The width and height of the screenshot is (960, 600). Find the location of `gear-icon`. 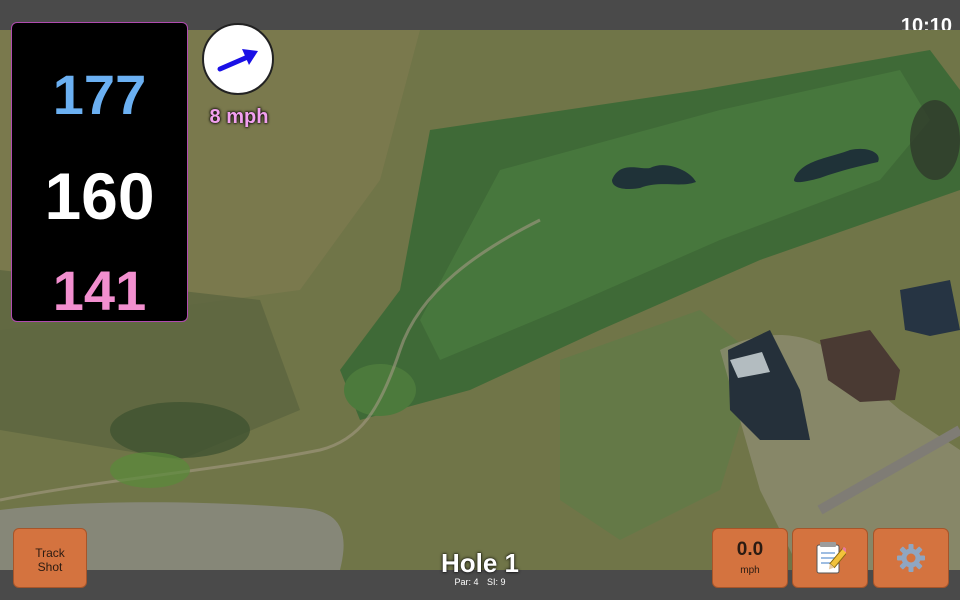

gear-icon is located at coordinates (911, 558).